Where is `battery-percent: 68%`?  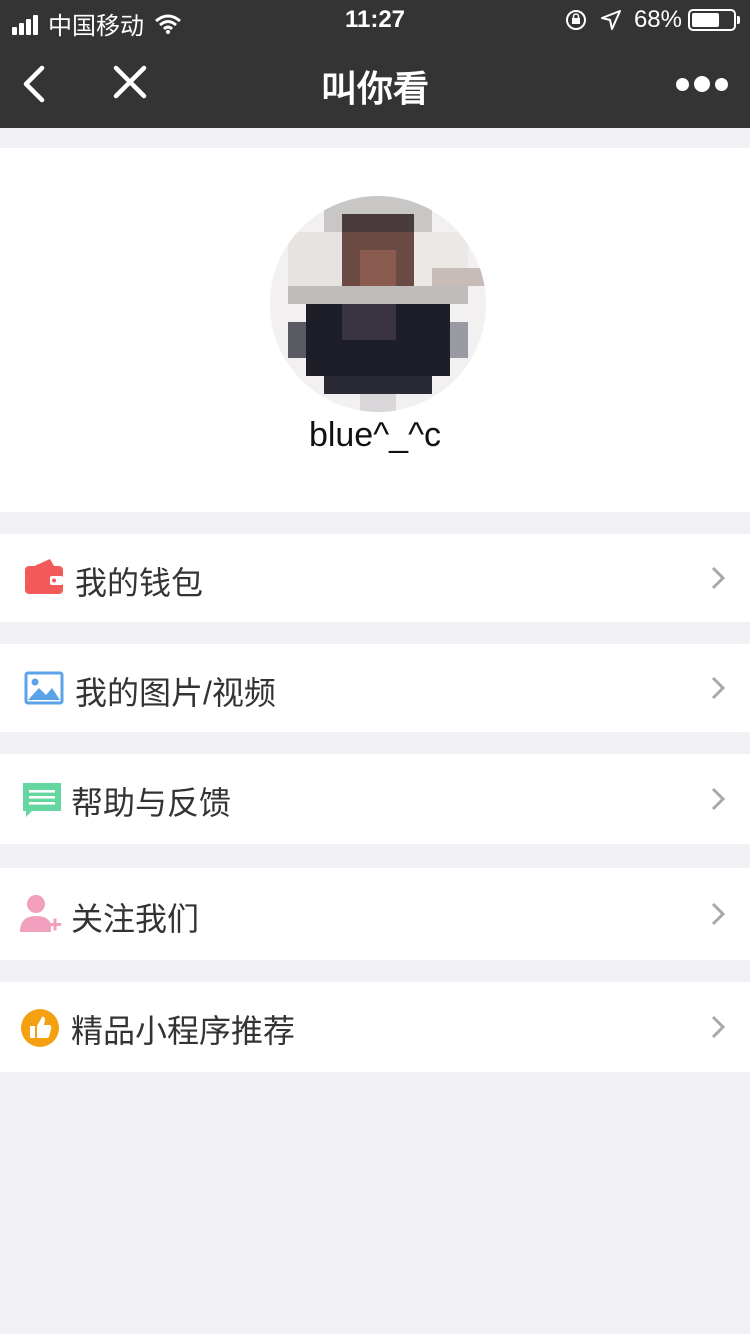 battery-percent: 68% is located at coordinates (657, 19).